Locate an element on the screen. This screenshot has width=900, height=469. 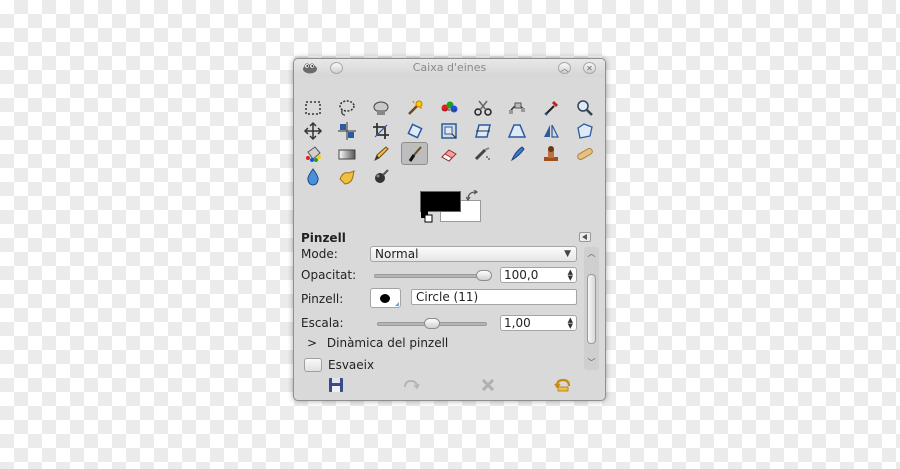
free-select-tool is located at coordinates (346, 107).